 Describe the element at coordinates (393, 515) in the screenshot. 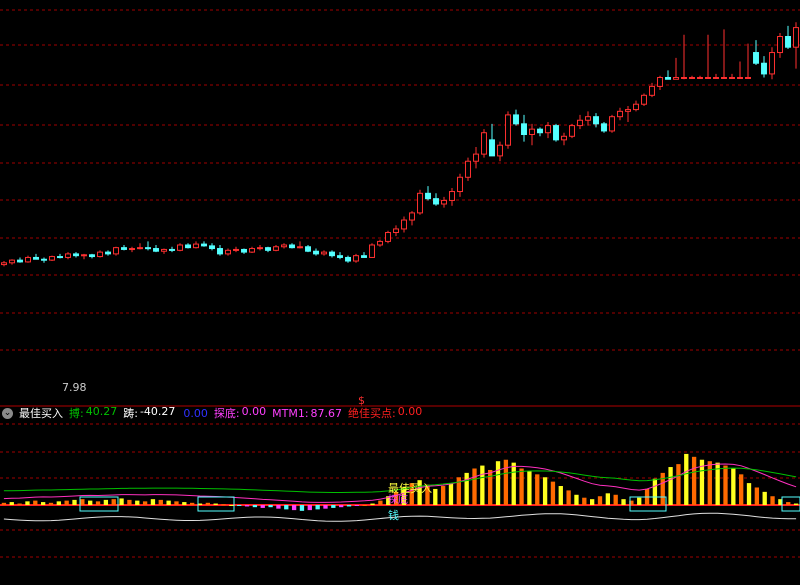

I see `label-qian: 钱` at that location.